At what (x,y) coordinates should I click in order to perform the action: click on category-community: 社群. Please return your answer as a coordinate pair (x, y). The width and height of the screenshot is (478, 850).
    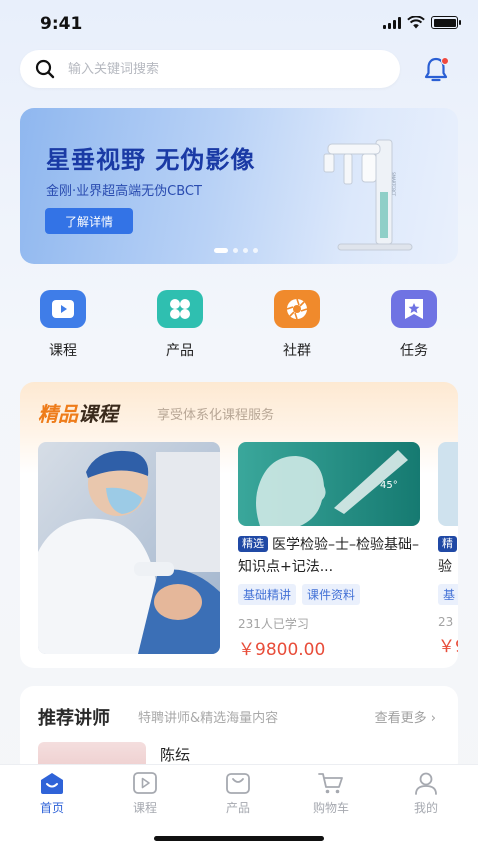
    Looking at the image, I should click on (297, 325).